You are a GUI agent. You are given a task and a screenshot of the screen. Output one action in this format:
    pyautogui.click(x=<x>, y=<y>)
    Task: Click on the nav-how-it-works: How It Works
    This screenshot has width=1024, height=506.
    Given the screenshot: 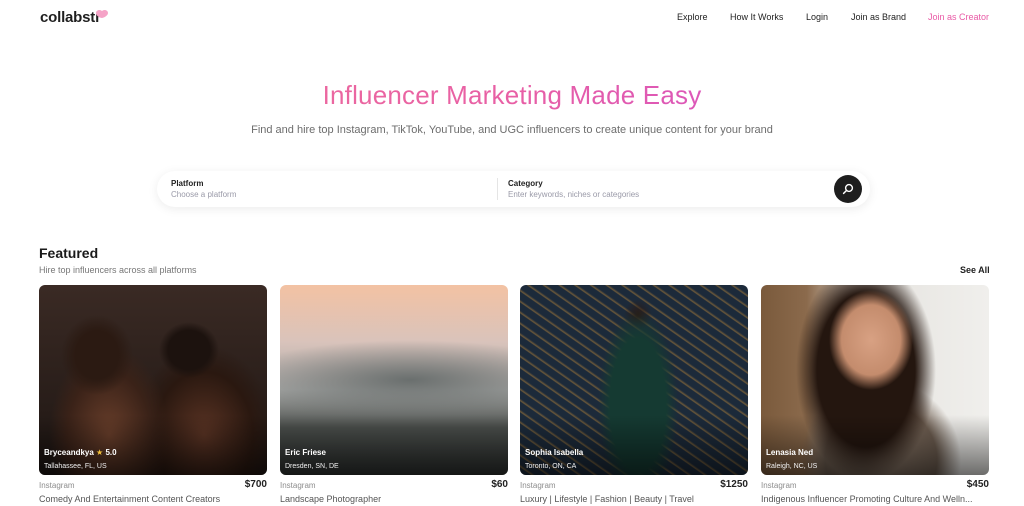 What is the action you would take?
    pyautogui.click(x=756, y=17)
    